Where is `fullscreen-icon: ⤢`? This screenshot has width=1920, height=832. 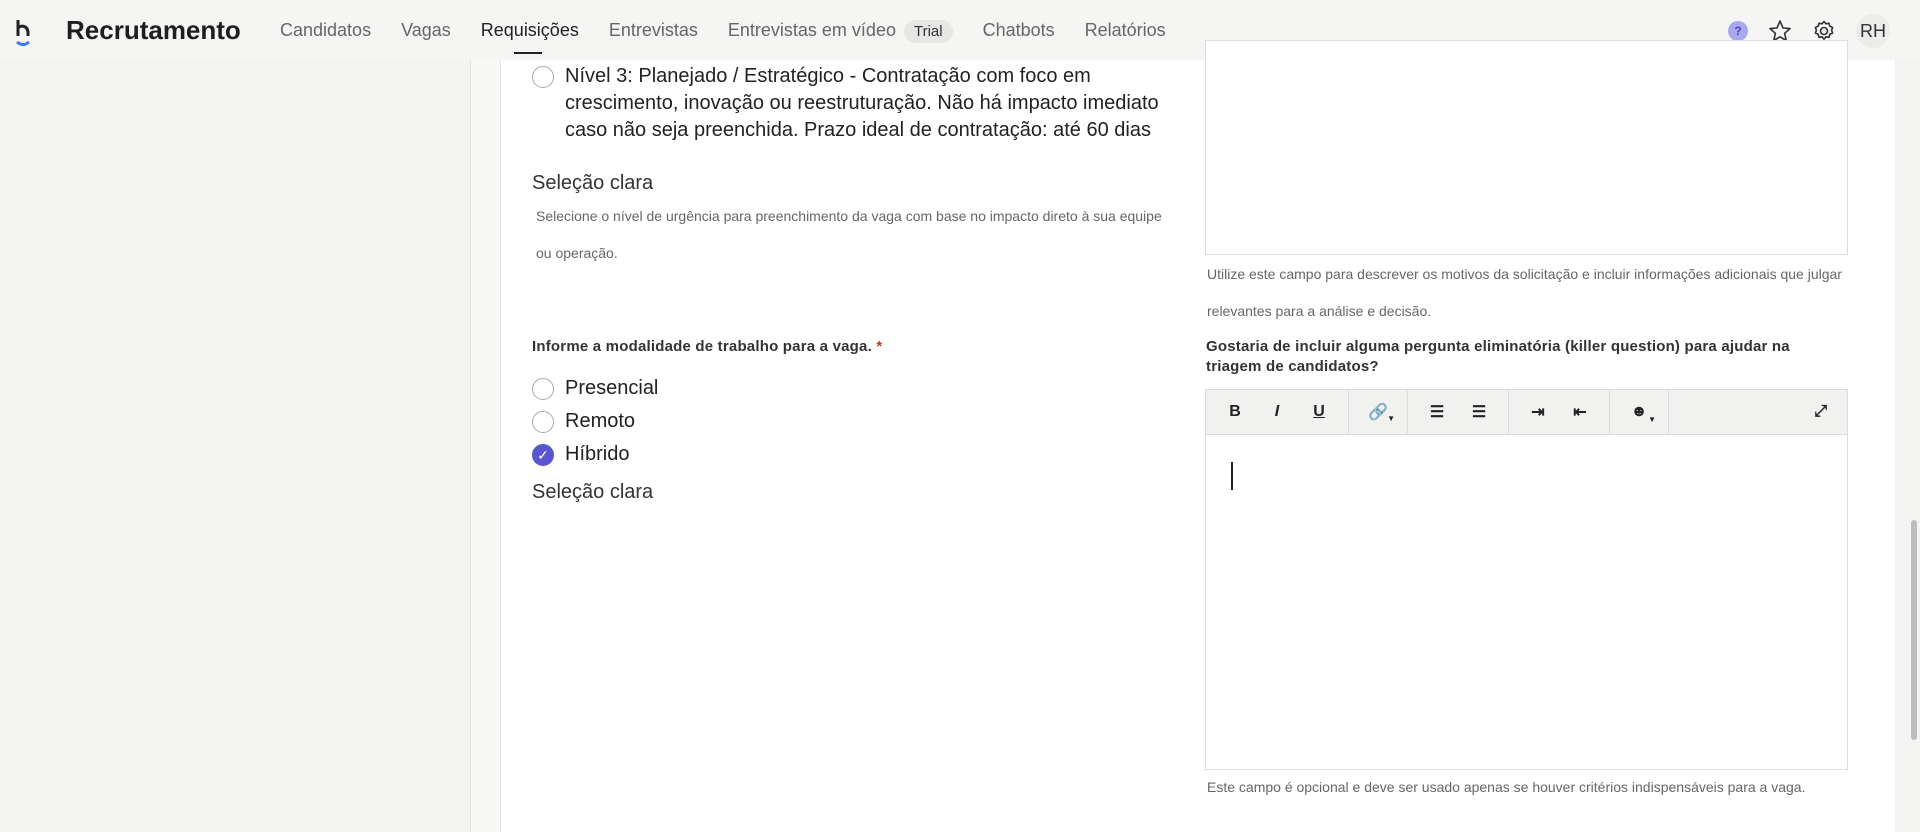 fullscreen-icon: ⤢ is located at coordinates (1820, 412).